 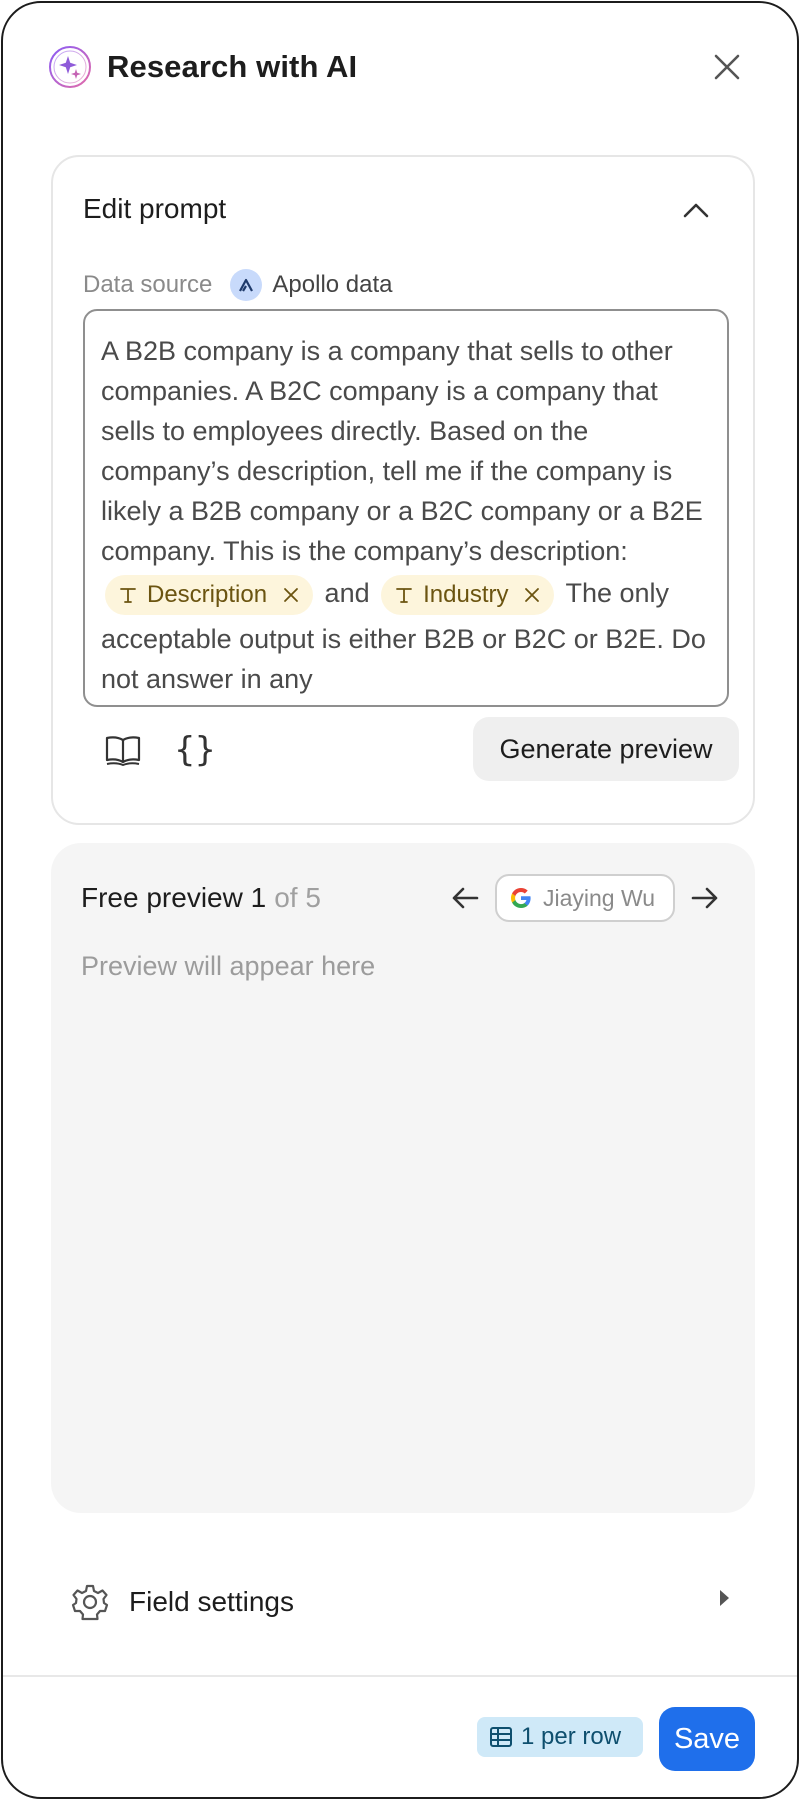 What do you see at coordinates (400, 1676) in the screenshot?
I see `footer-divider` at bounding box center [400, 1676].